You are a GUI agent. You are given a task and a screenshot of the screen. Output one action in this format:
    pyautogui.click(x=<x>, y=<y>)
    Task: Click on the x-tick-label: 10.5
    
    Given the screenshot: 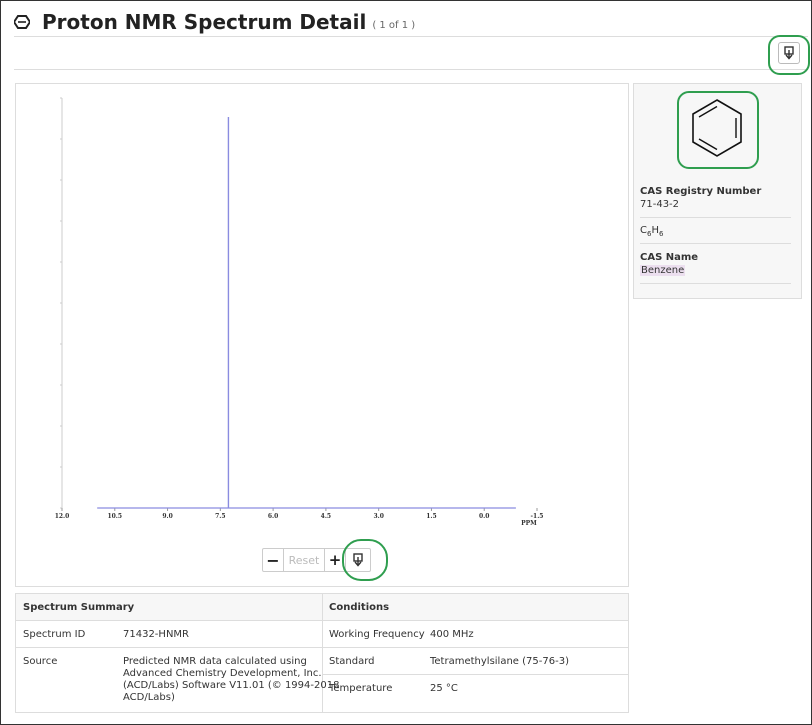 What is the action you would take?
    pyautogui.click(x=114, y=516)
    